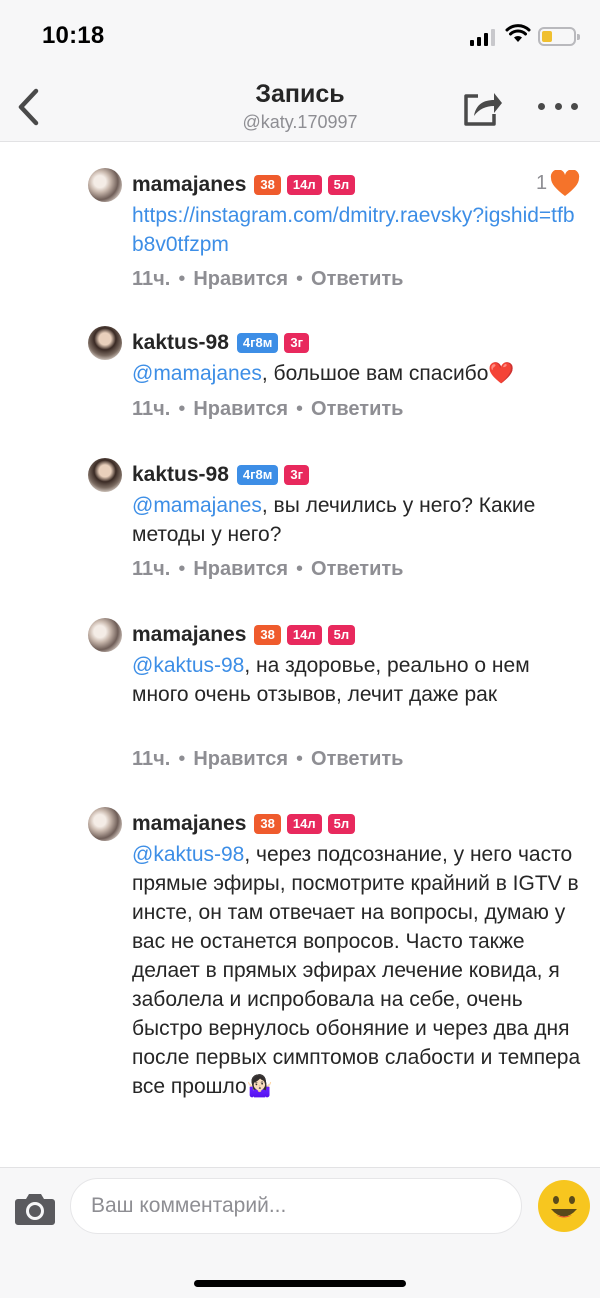 This screenshot has height=1298, width=600. What do you see at coordinates (300, 1283) in the screenshot?
I see `home-indicator` at bounding box center [300, 1283].